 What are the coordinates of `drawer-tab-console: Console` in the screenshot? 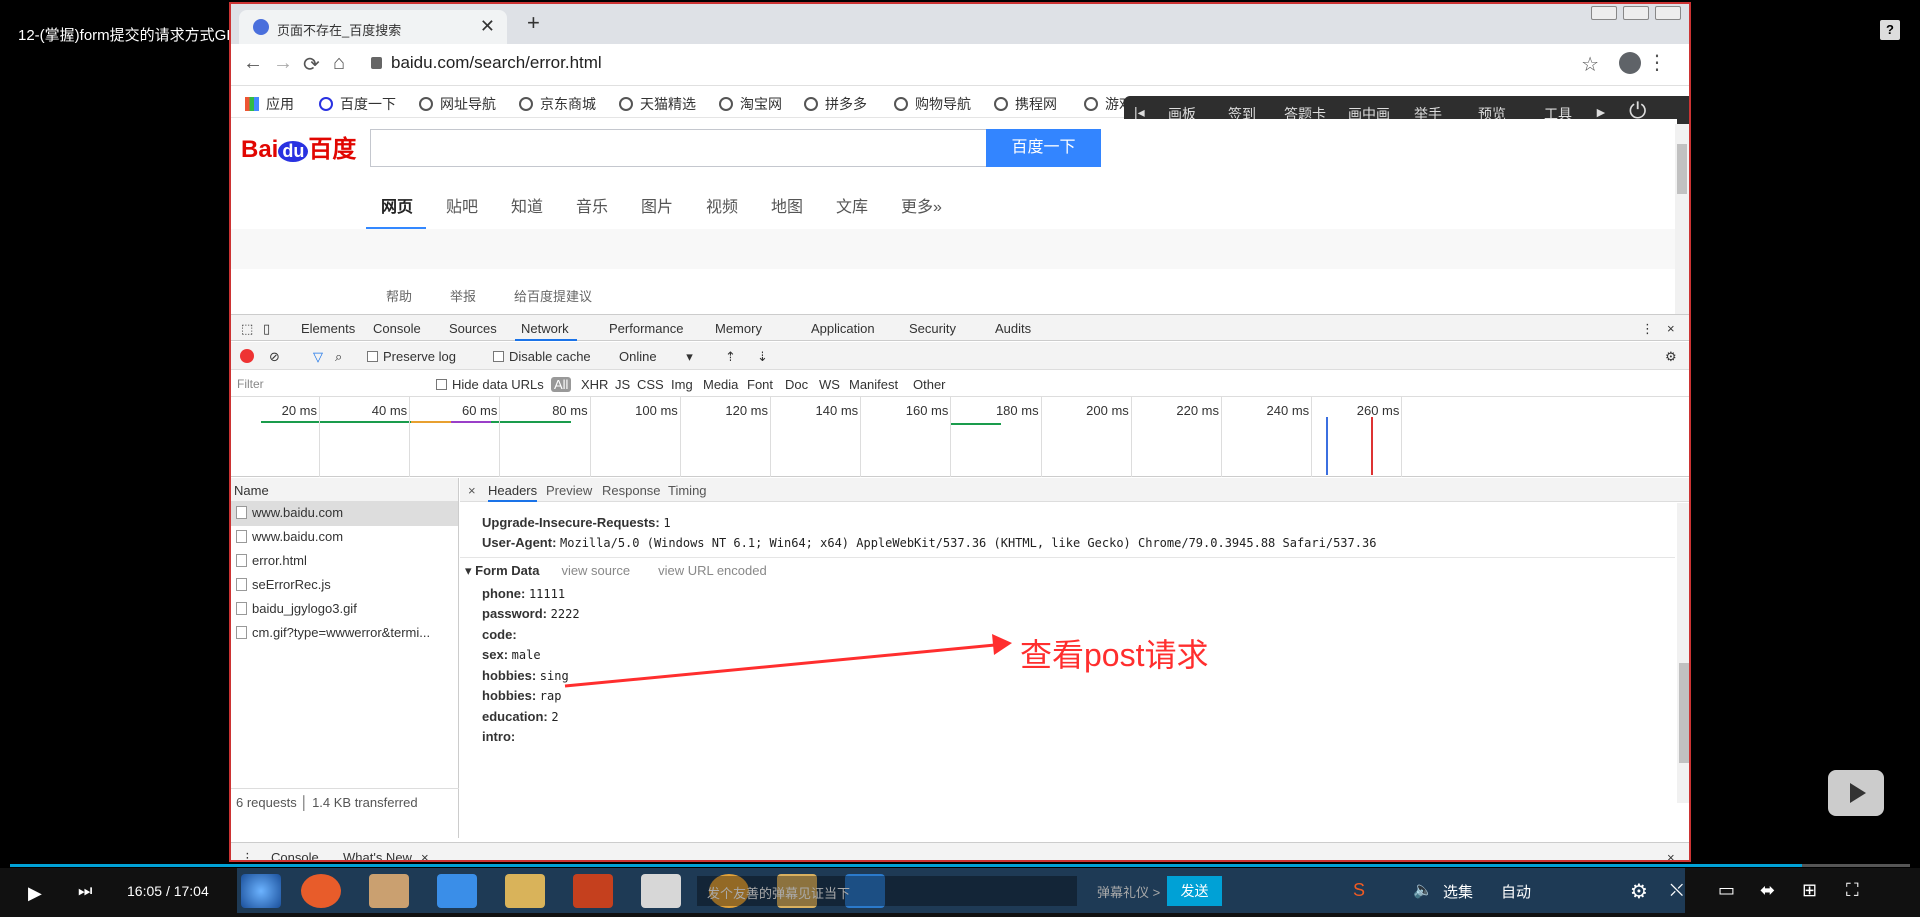 It's located at (295, 855).